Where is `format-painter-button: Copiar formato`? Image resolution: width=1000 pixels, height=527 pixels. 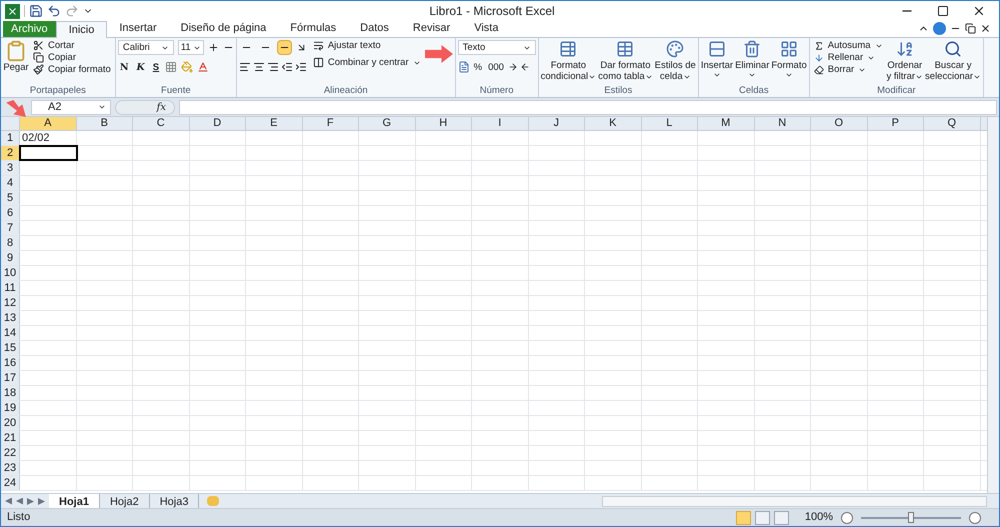
format-painter-button: Copiar formato is located at coordinates (72, 69).